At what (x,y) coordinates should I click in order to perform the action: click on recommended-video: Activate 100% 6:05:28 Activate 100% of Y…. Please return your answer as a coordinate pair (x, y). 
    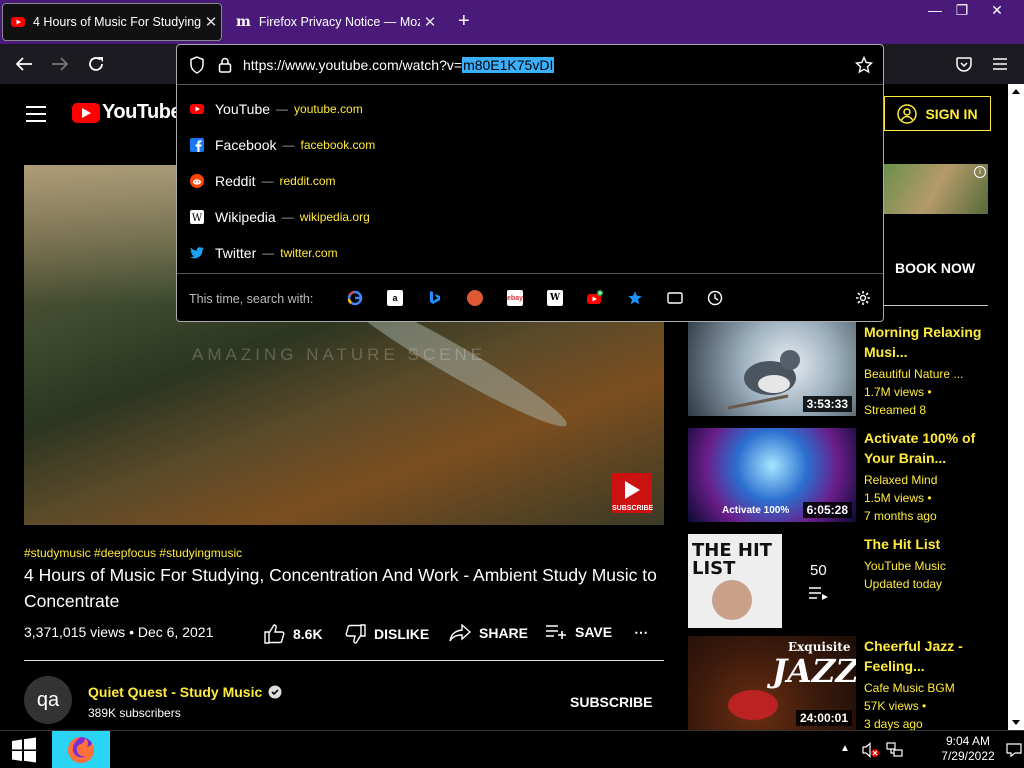
    Looking at the image, I should click on (838, 475).